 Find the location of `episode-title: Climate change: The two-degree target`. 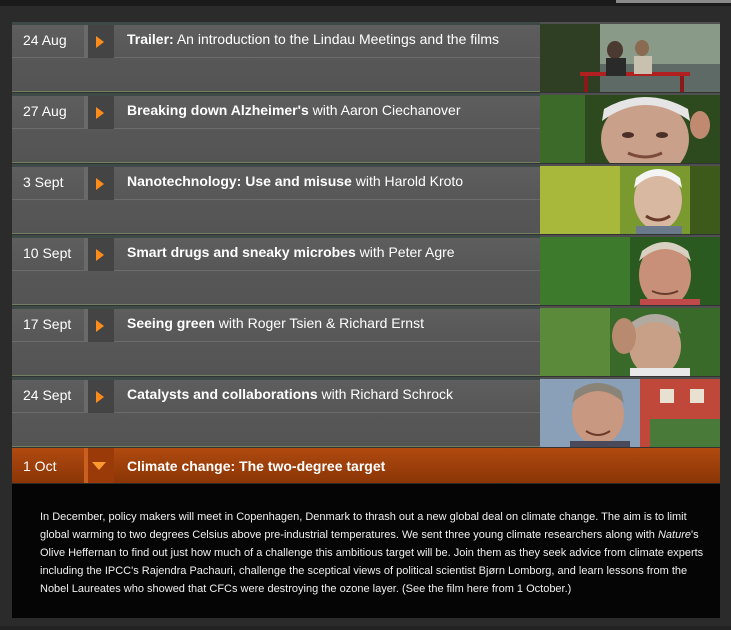

episode-title: Climate change: The two-degree target is located at coordinates (332, 466).